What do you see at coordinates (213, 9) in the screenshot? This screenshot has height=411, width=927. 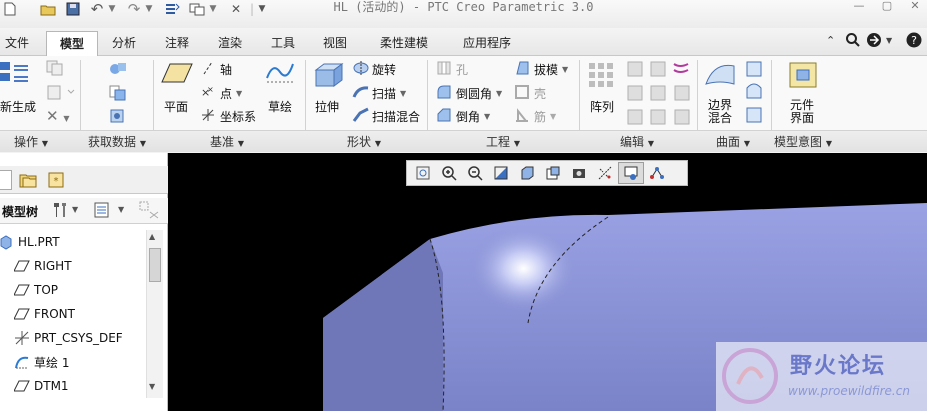 I see `windows-dropdown-icon: ▼` at bounding box center [213, 9].